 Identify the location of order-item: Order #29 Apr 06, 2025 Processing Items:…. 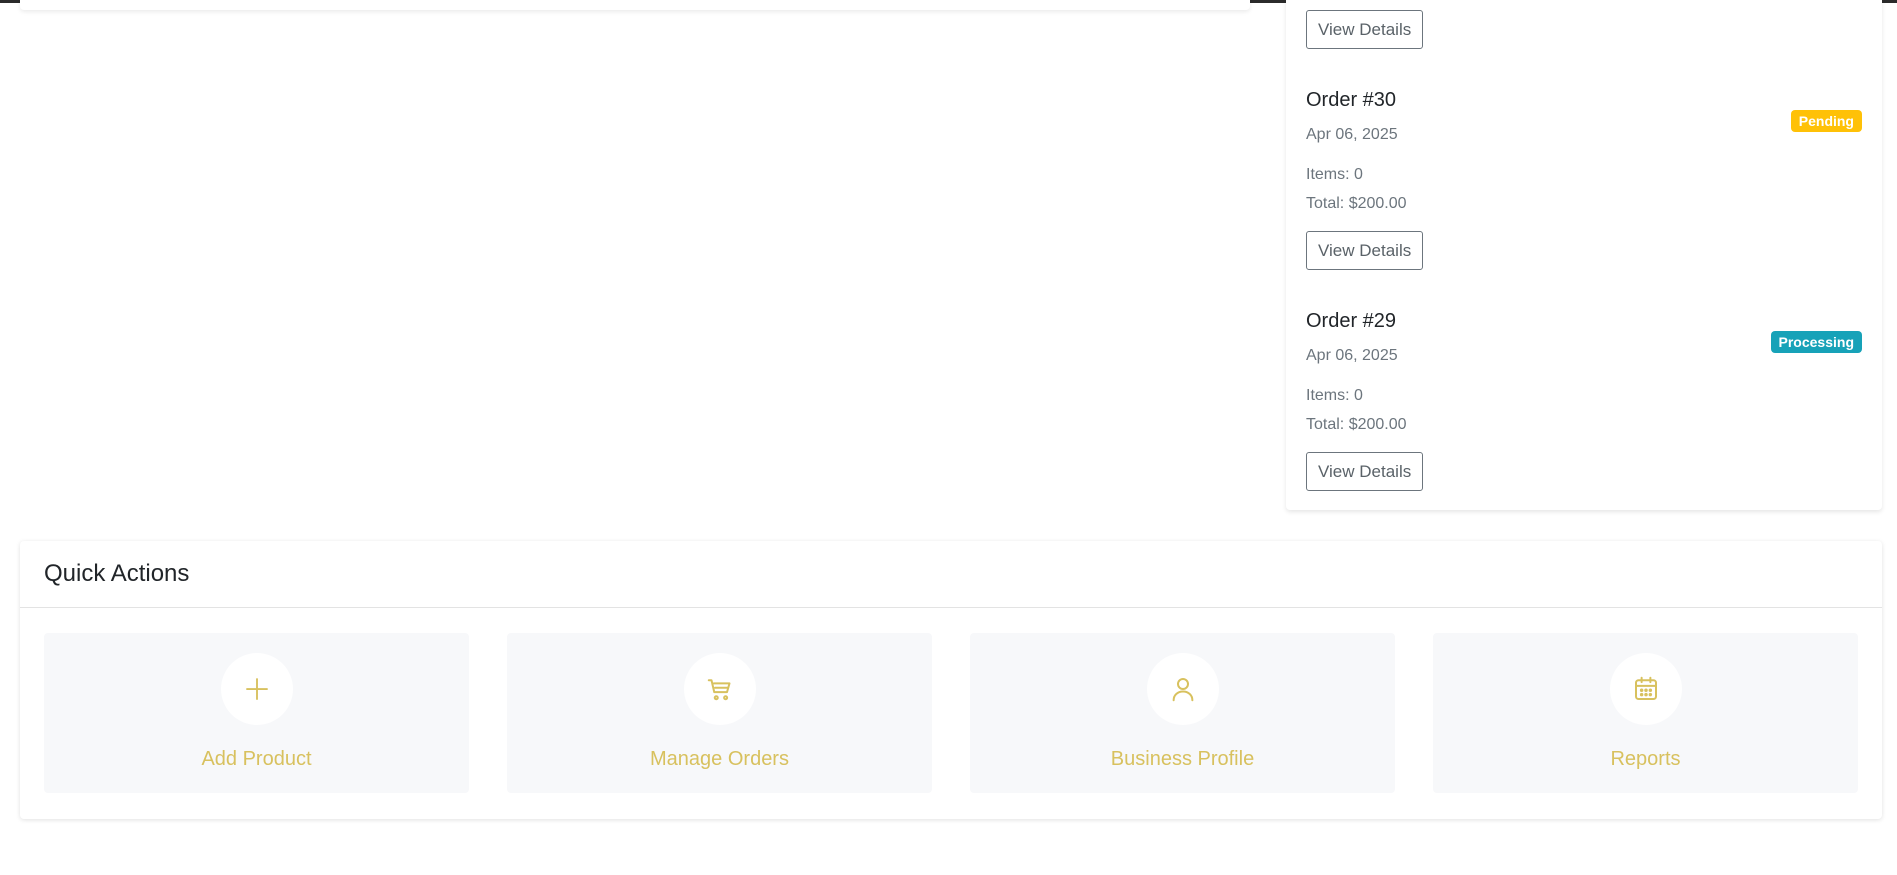
(1584, 409).